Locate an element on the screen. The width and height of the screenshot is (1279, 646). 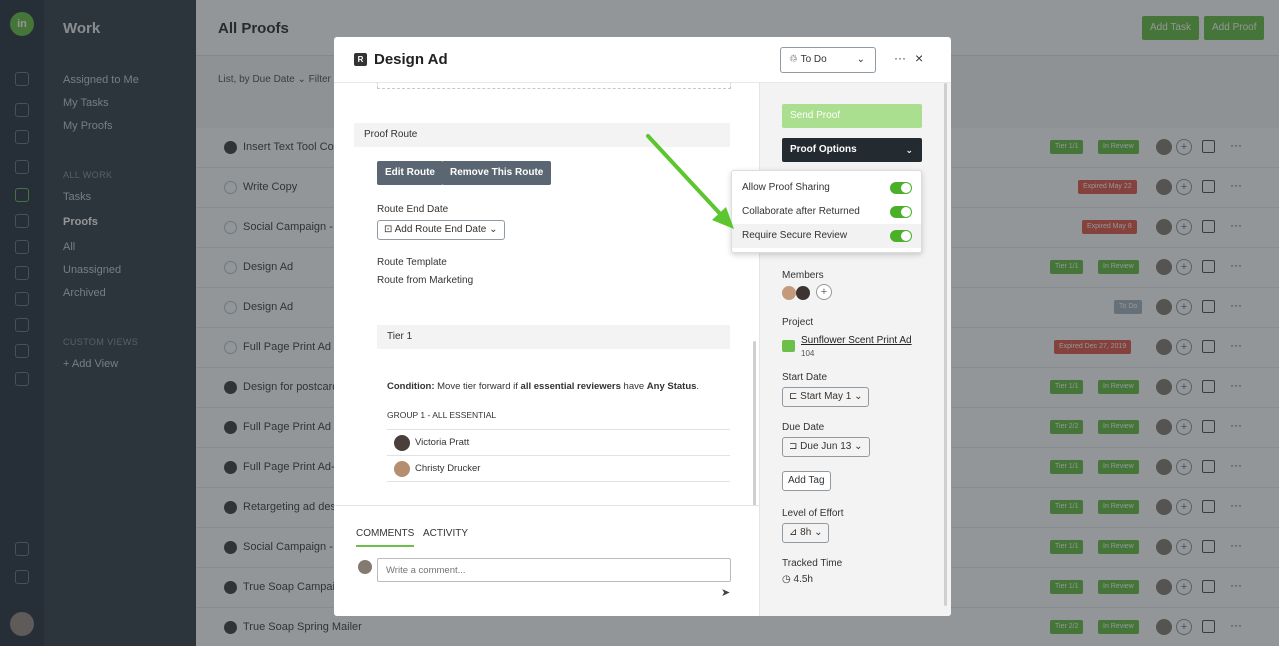
annotation-arrow is located at coordinates (690, 181).